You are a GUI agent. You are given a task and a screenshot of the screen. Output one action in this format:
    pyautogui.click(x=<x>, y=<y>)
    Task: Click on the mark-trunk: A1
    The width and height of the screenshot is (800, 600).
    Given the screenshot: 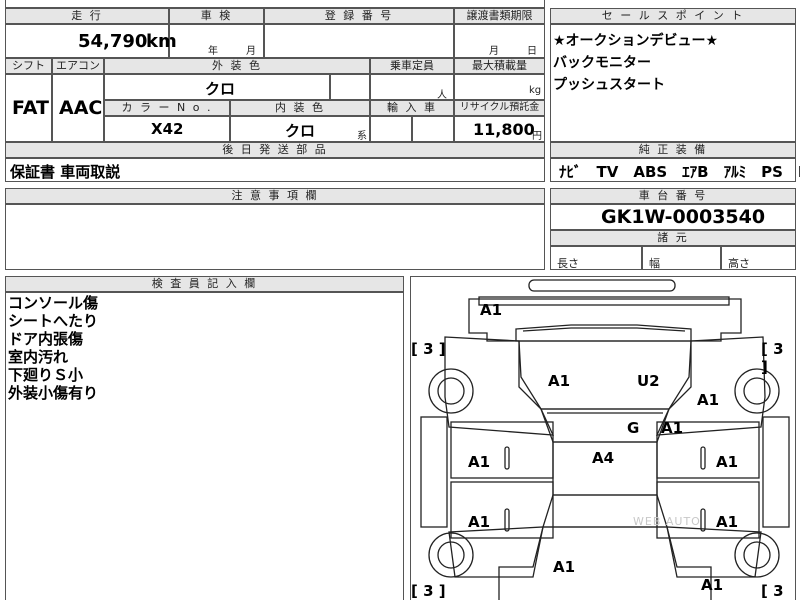 What is the action you would take?
    pyautogui.click(x=564, y=567)
    